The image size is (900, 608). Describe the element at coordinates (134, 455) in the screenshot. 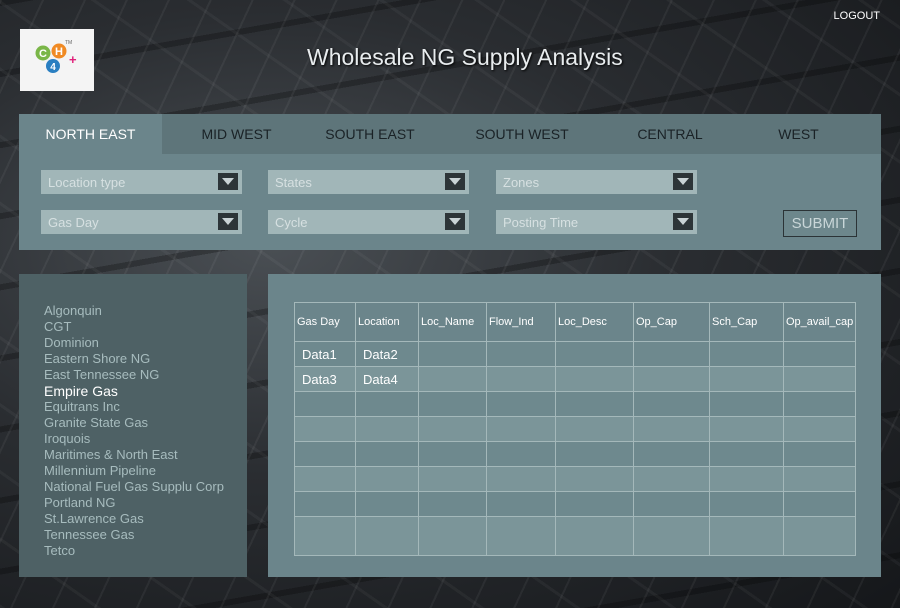

I see `pipeline-item: Maritimes & North East` at that location.